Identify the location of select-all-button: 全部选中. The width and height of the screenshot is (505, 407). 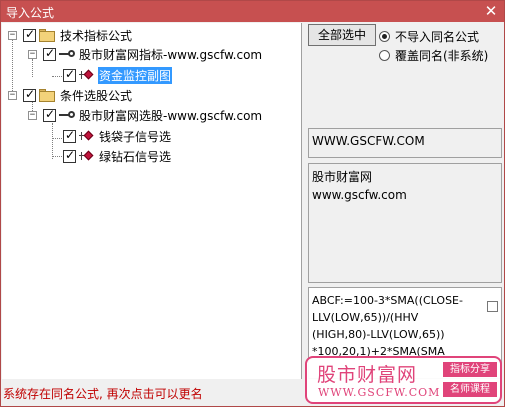
(342, 35).